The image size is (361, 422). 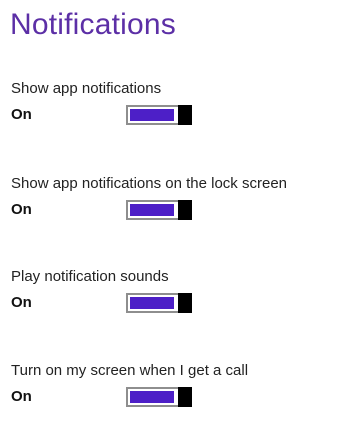 What do you see at coordinates (93, 24) in the screenshot?
I see `page-title: Notifications` at bounding box center [93, 24].